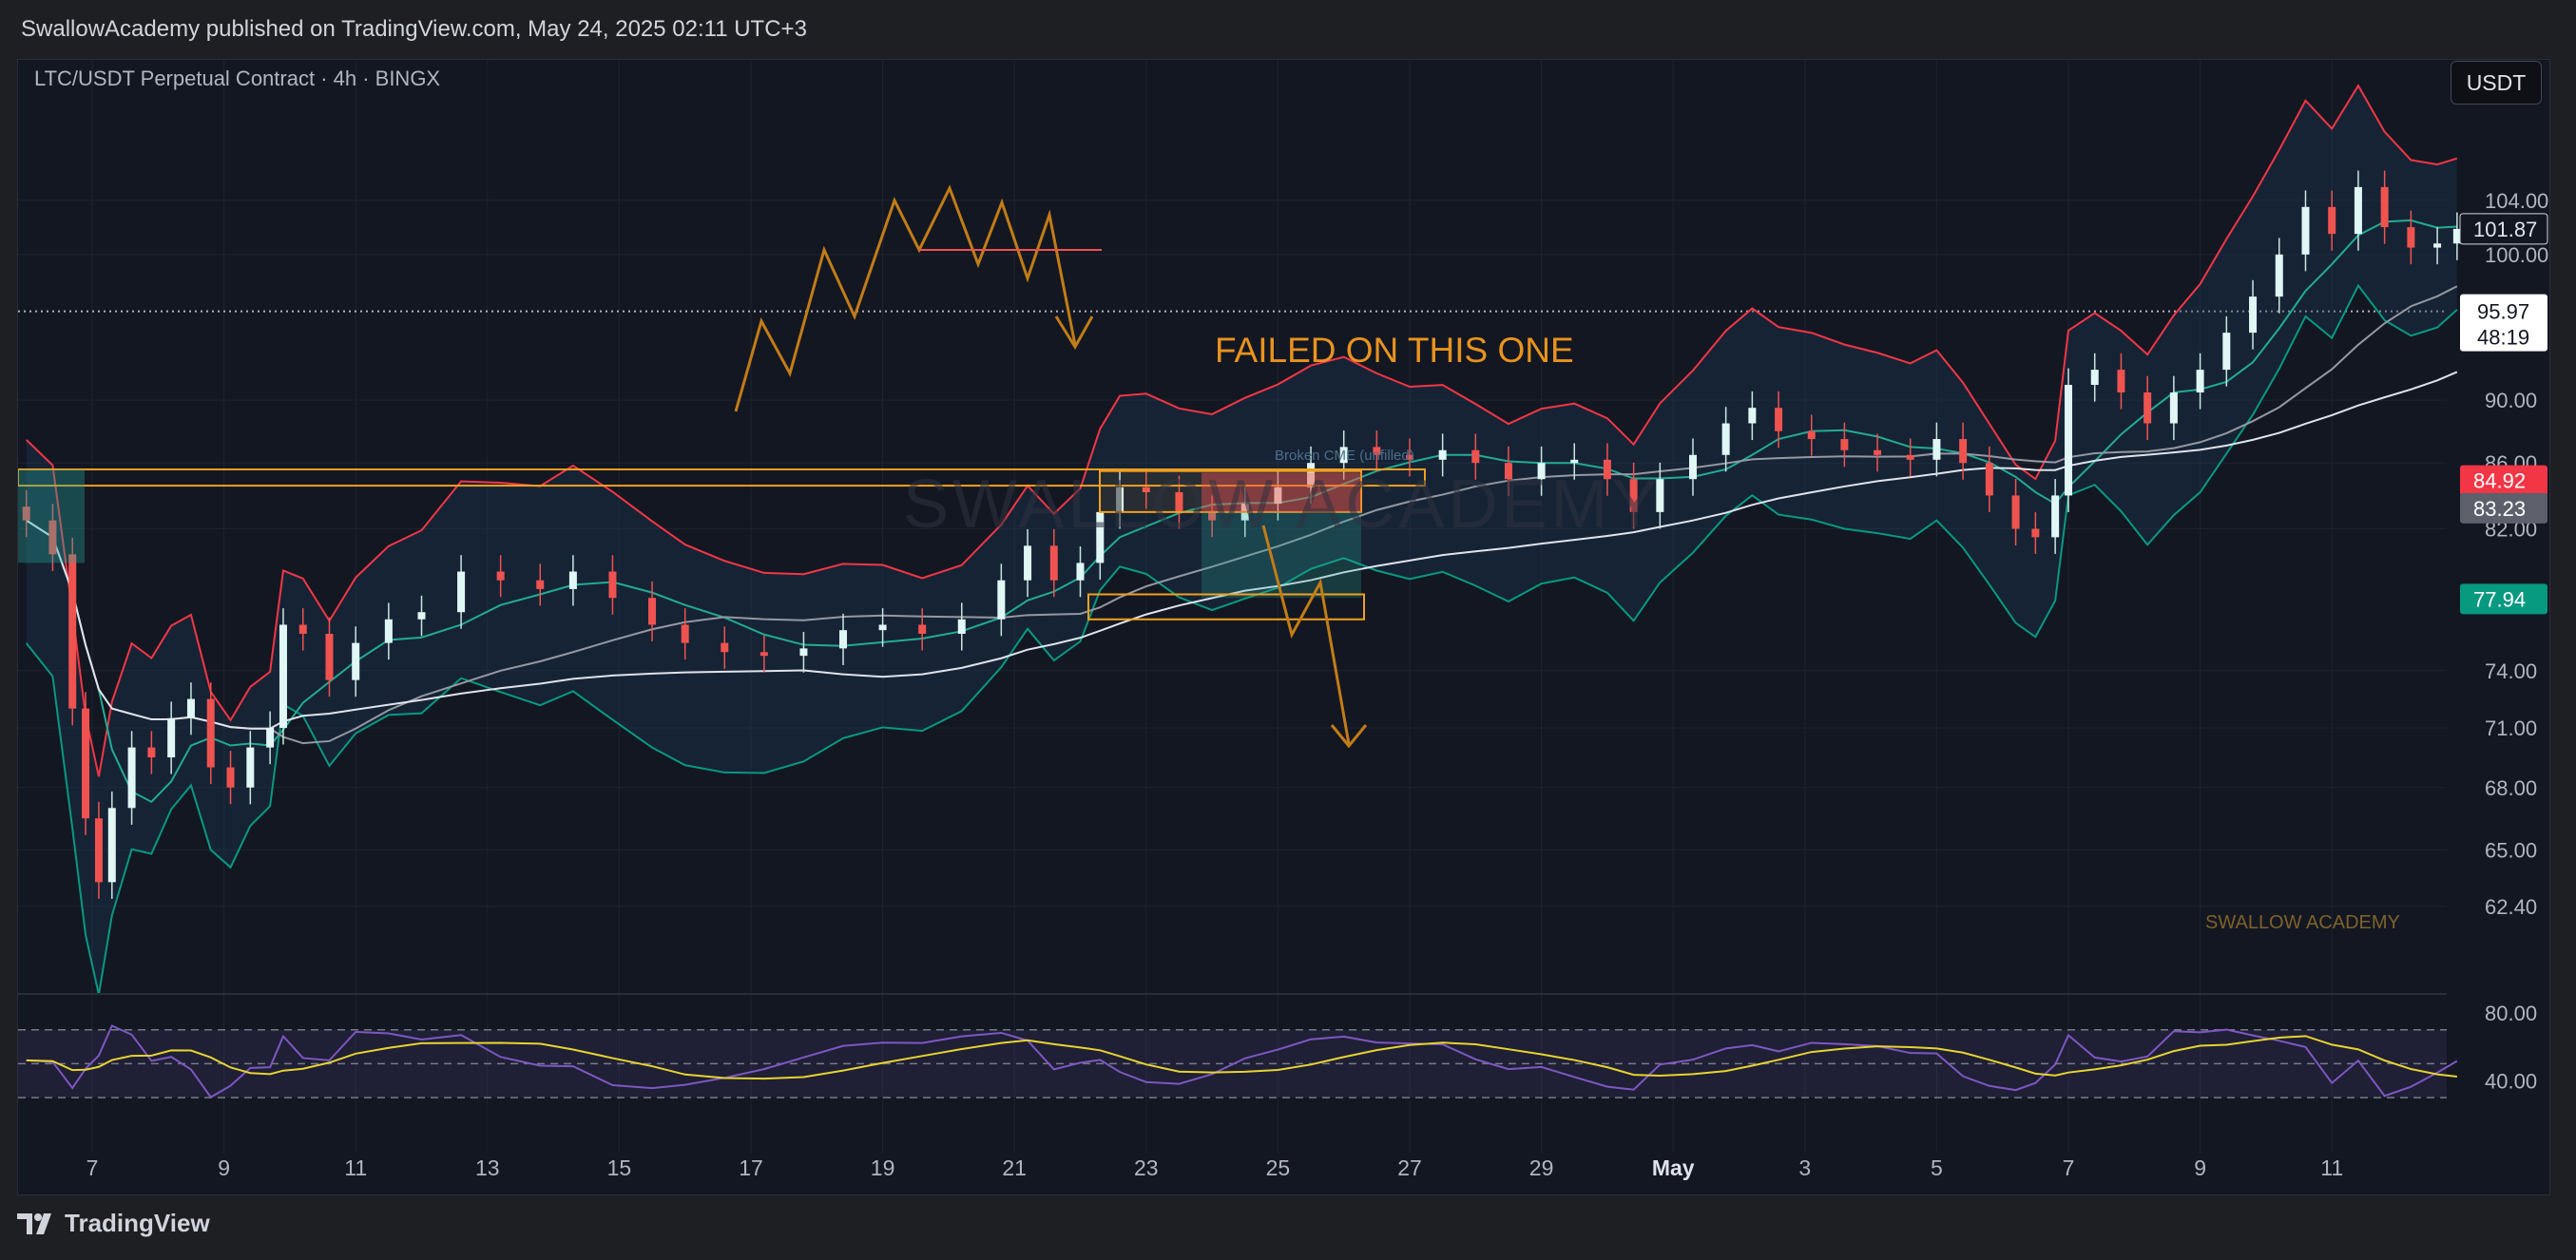 This screenshot has height=1260, width=2576. I want to click on time-tick-label: 25, so click(1278, 1167).